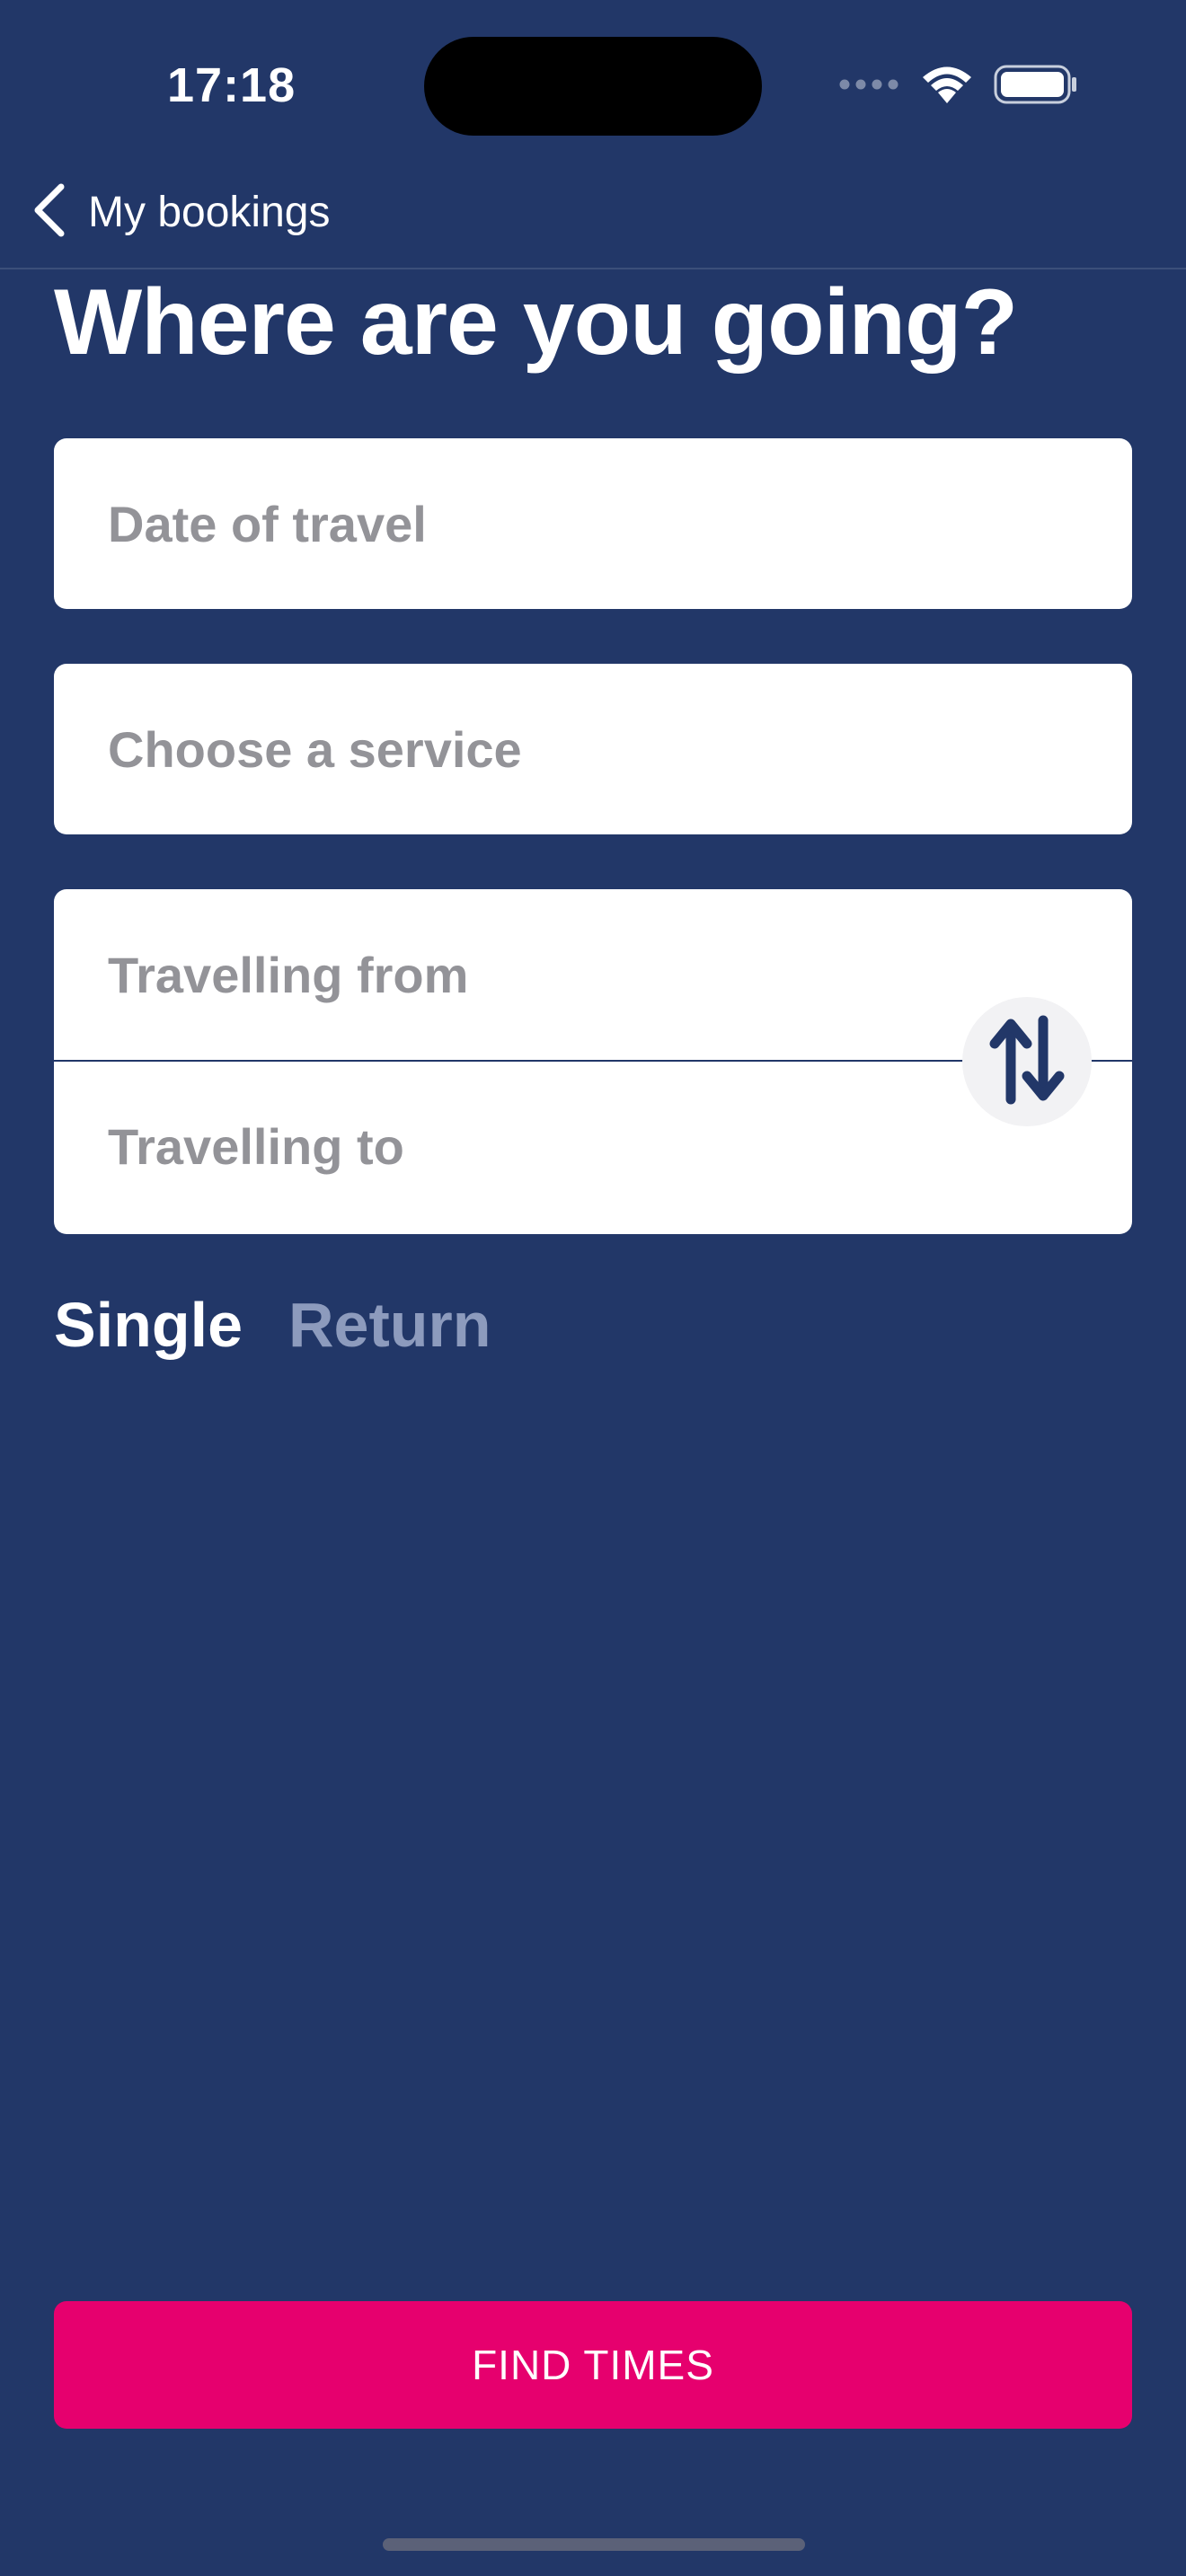  I want to click on home-indicator, so click(594, 2544).